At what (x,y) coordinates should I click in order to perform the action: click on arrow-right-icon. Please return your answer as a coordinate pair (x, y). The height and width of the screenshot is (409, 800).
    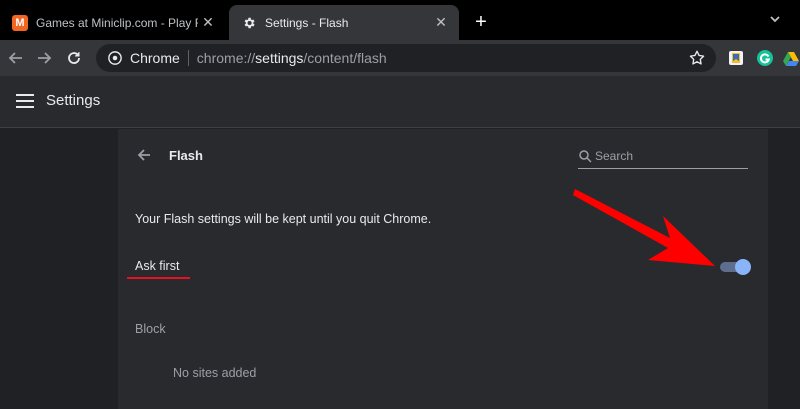
    Looking at the image, I should click on (45, 58).